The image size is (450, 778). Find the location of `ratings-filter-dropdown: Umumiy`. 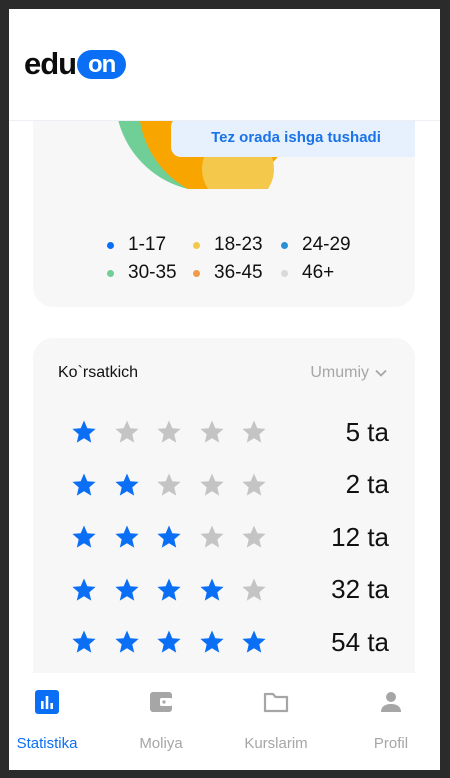

ratings-filter-dropdown: Umumiy is located at coordinates (348, 373).